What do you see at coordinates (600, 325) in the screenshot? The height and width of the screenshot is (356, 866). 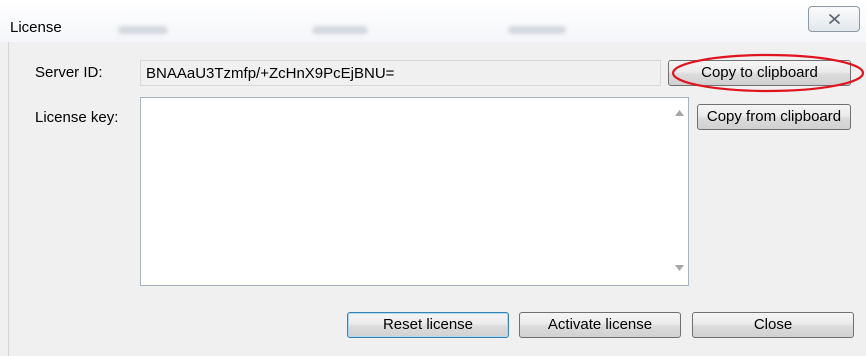 I see `activate-license-button: Activate license` at bounding box center [600, 325].